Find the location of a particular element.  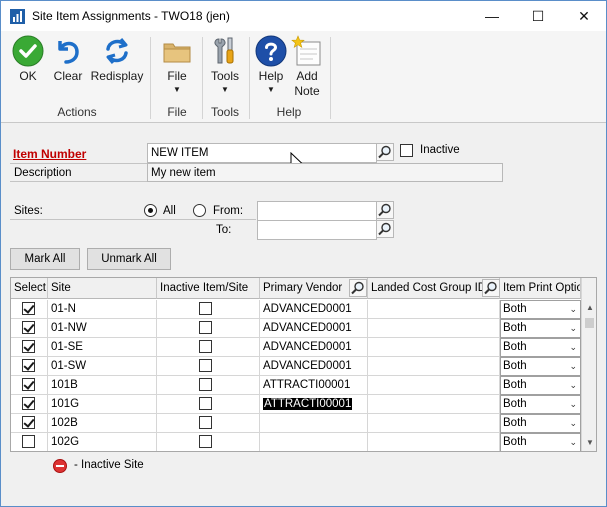

minimize-button: — is located at coordinates (492, 16).